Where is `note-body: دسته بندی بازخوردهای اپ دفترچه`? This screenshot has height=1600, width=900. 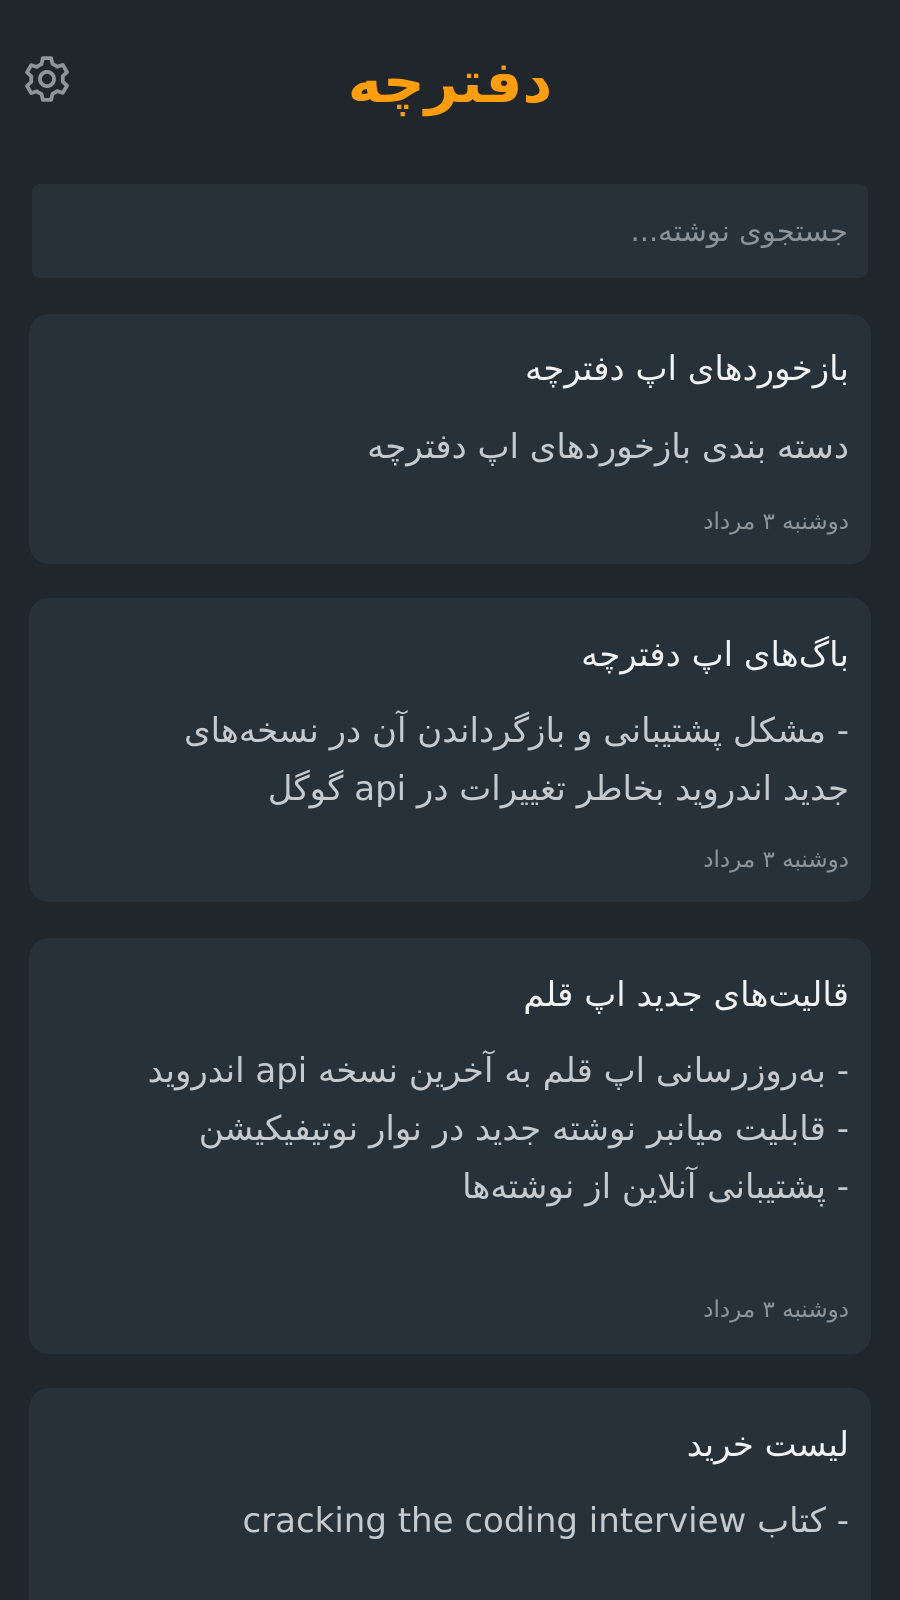 note-body: دسته بندی بازخوردهای اپ دفترچه is located at coordinates (449, 447).